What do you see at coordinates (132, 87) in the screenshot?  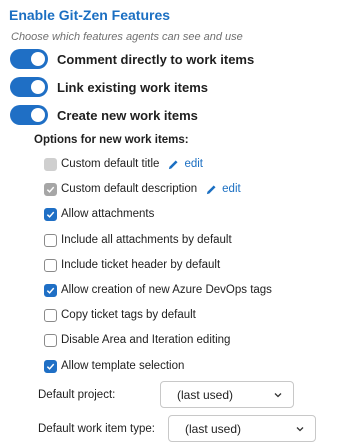 I see `toggle-label-link: Link existing work items` at bounding box center [132, 87].